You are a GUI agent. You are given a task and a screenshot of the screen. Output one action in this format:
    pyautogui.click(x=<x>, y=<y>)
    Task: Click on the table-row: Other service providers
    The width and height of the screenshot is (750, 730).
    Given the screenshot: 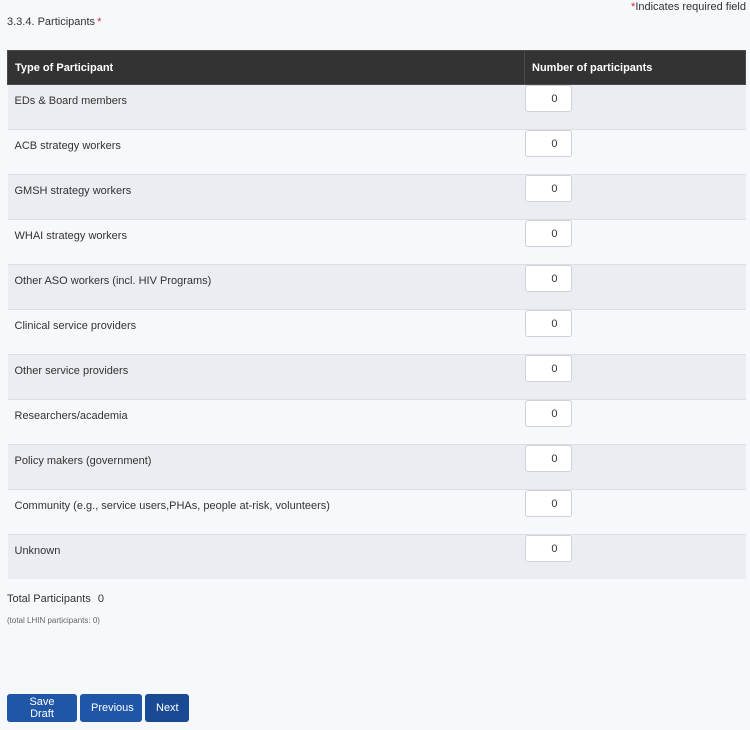 What is the action you would take?
    pyautogui.click(x=376, y=377)
    